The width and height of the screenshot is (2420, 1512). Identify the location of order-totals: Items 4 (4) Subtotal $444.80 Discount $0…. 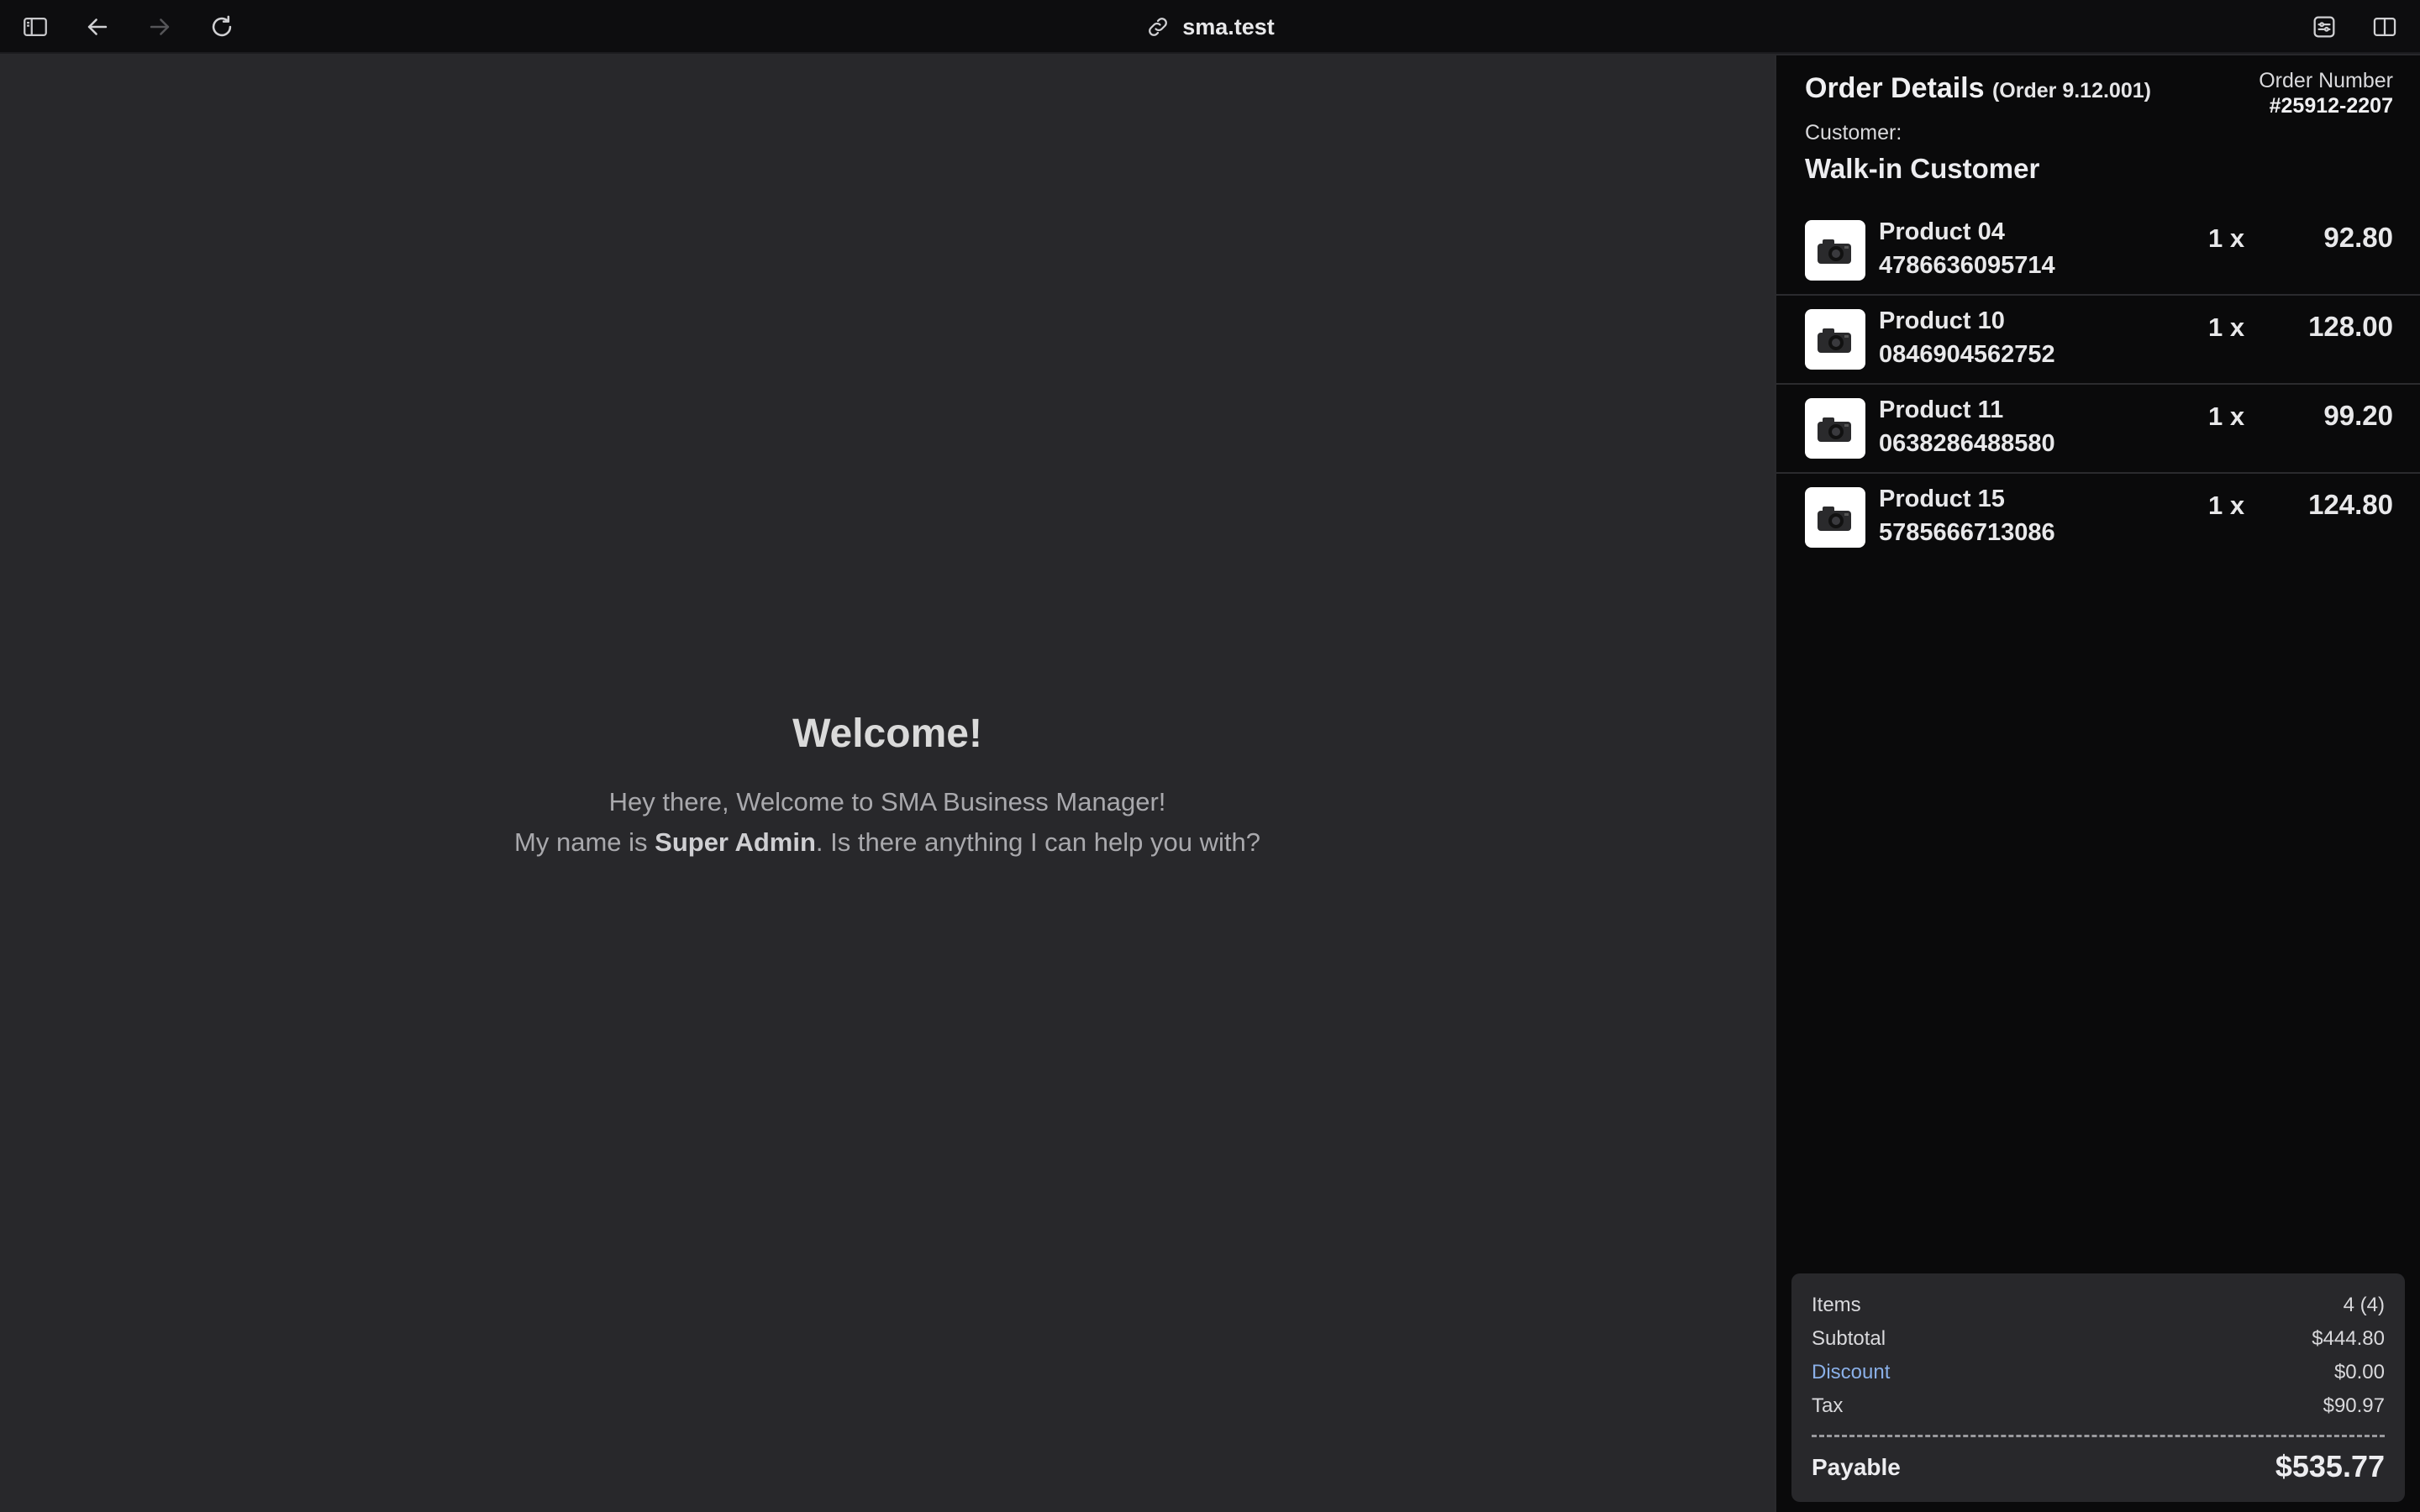
(2098, 1387).